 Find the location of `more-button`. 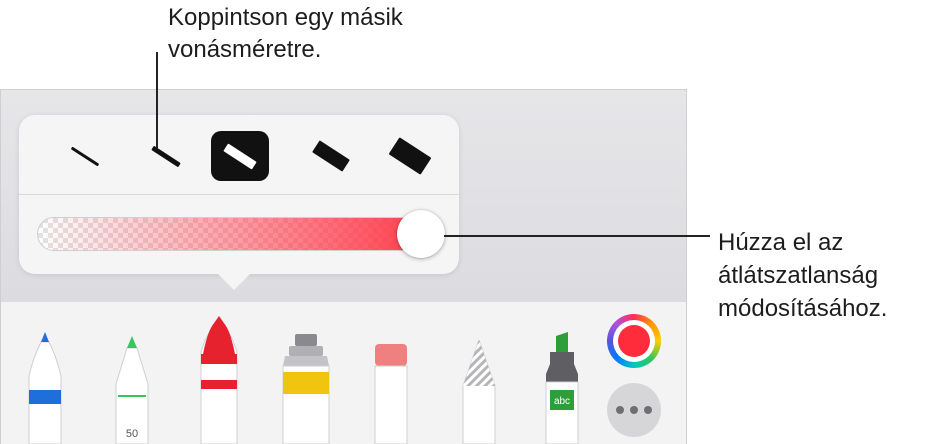

more-button is located at coordinates (634, 410).